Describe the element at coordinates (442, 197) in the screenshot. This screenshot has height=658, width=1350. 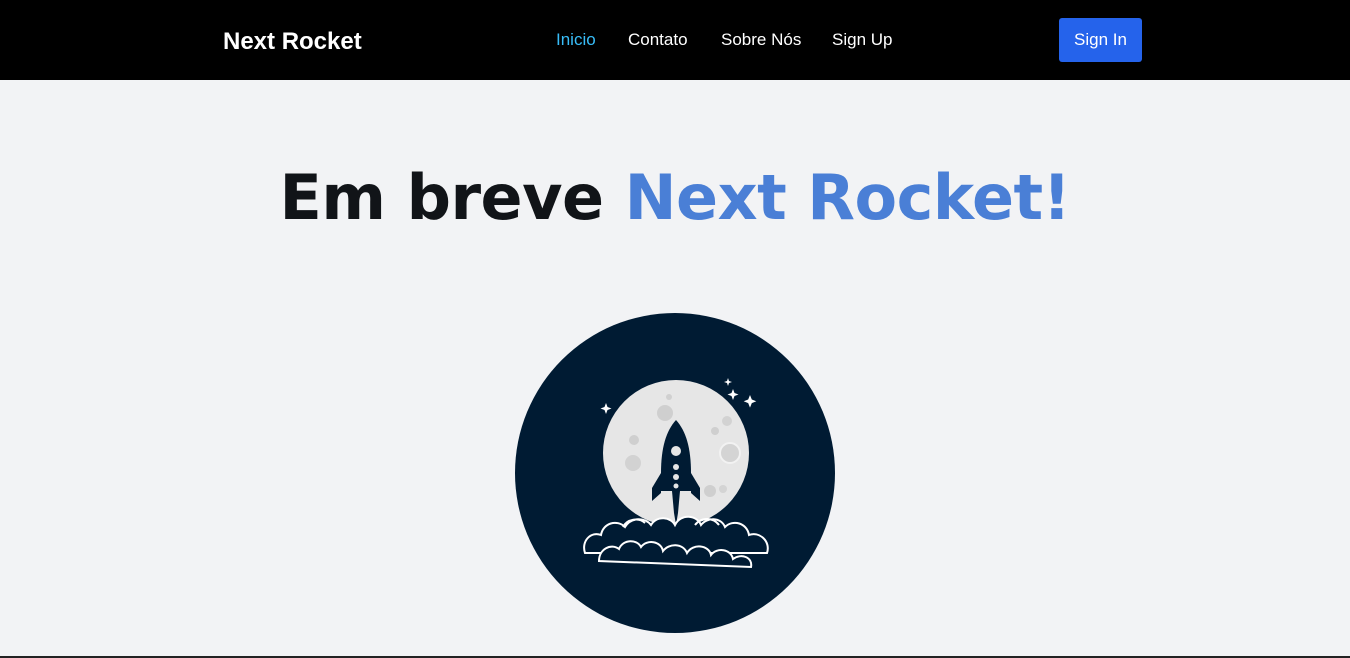
I see `hero-title-prefix: Em breve` at that location.